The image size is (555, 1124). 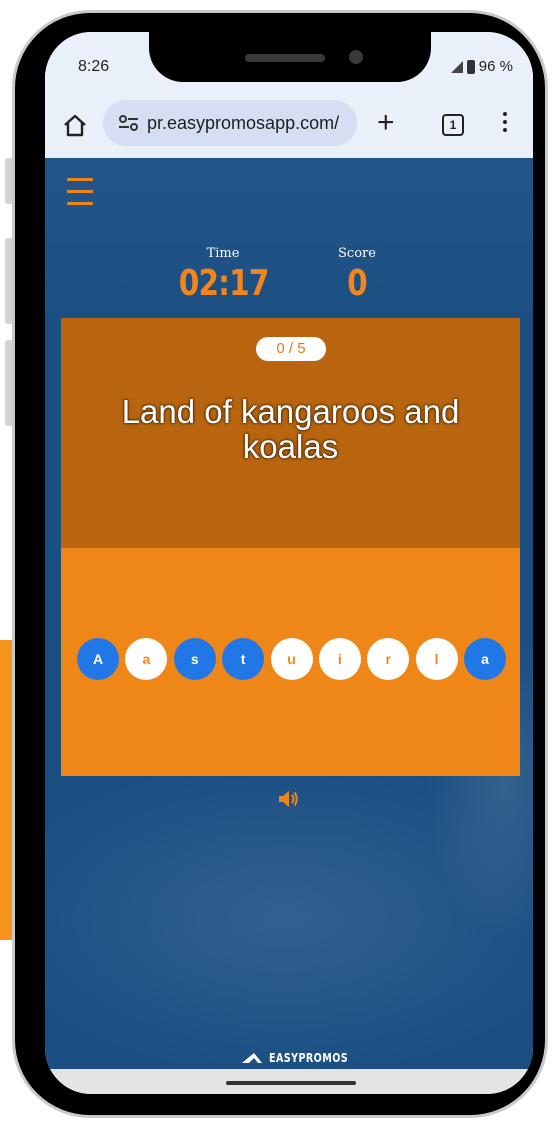 What do you see at coordinates (94, 66) in the screenshot?
I see `status-time: 8:26` at bounding box center [94, 66].